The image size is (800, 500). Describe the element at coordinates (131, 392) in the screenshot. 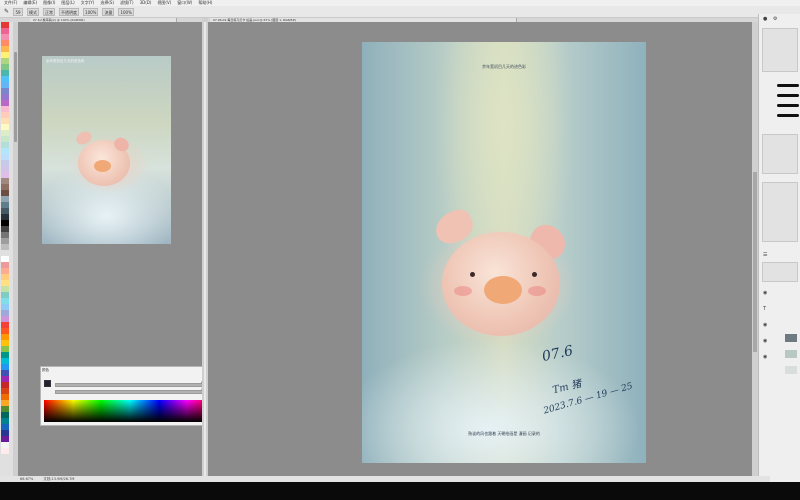

I see `color-slider-g` at that location.